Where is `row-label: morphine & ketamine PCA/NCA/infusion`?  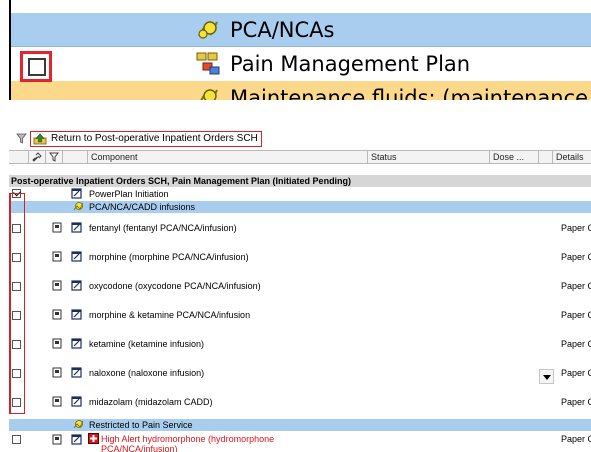 row-label: morphine & ketamine PCA/NCA/infusion is located at coordinates (170, 315).